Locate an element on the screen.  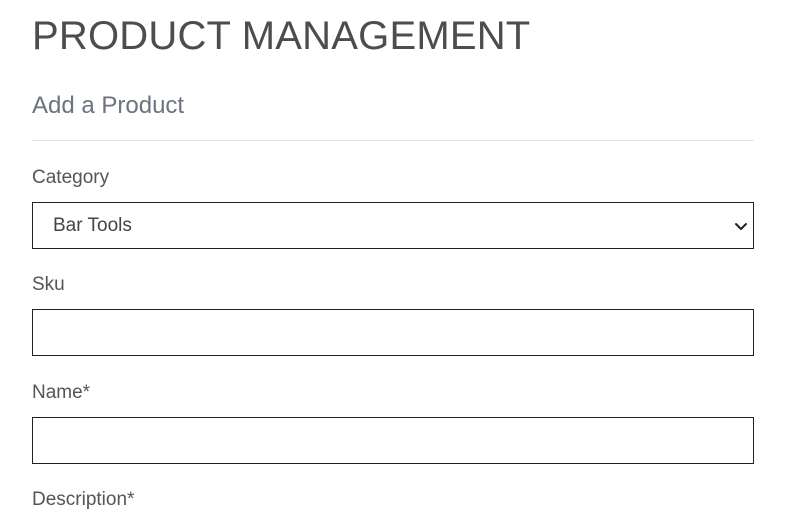
section-title: Add a Product is located at coordinates (108, 105).